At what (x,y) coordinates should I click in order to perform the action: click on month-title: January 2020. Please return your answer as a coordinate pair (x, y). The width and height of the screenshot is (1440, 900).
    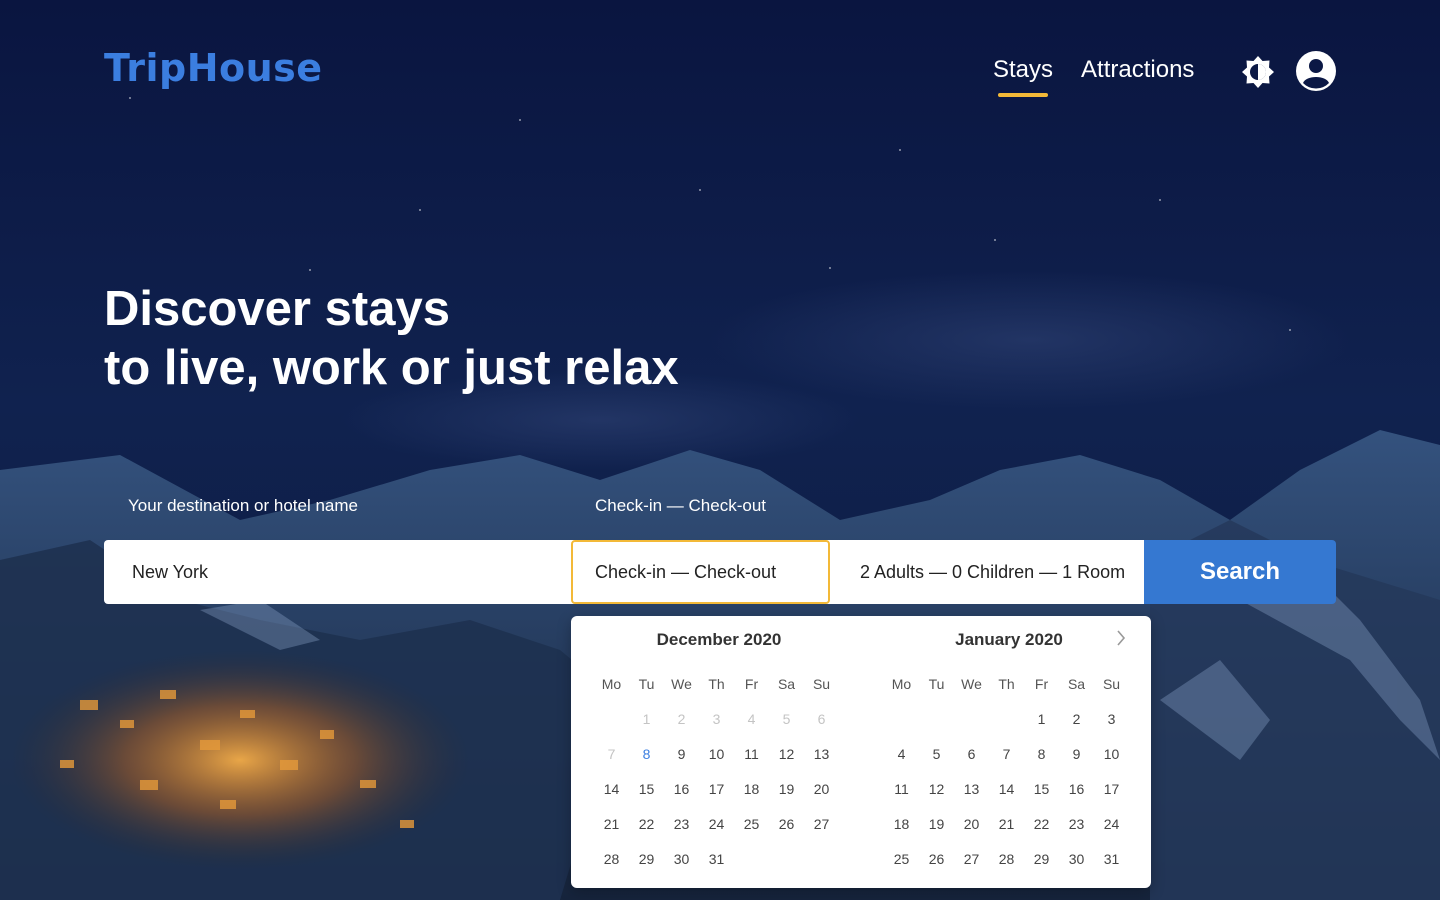
    Looking at the image, I should click on (1009, 639).